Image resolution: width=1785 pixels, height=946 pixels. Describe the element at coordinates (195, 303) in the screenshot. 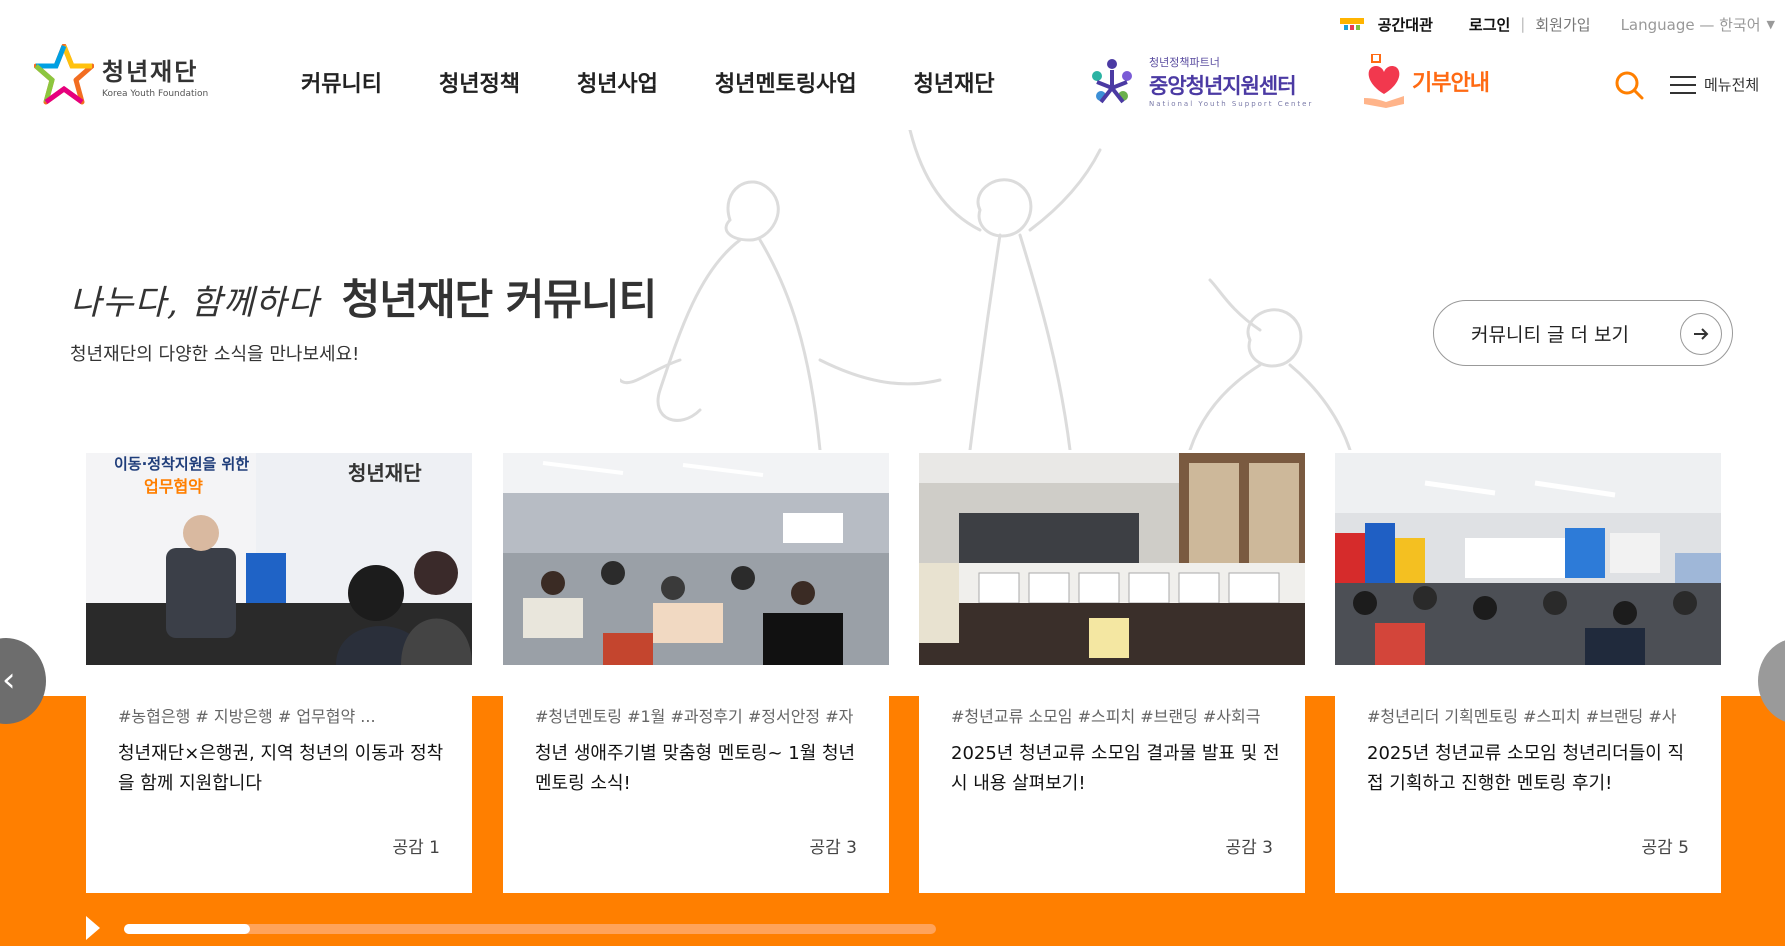

I see `heading-script: 나누다, 함께하다` at that location.